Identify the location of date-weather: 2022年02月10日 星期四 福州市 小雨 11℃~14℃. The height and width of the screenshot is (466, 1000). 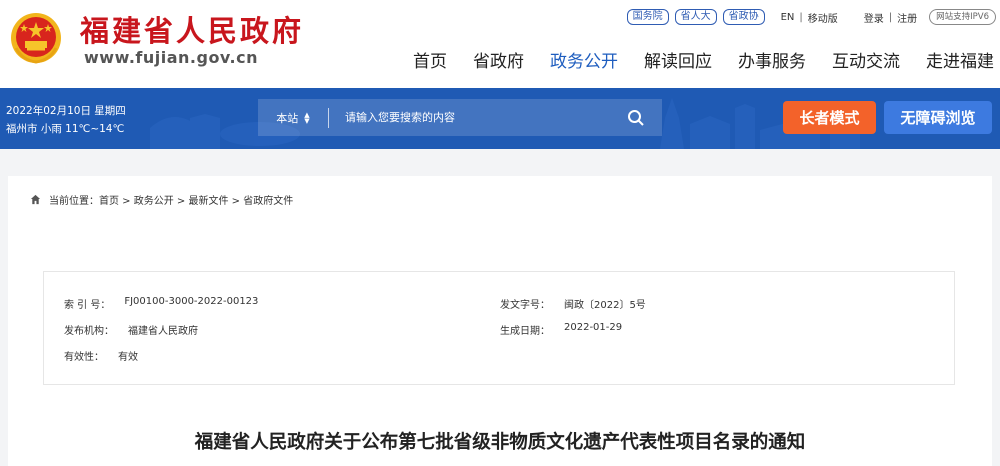
(66, 120).